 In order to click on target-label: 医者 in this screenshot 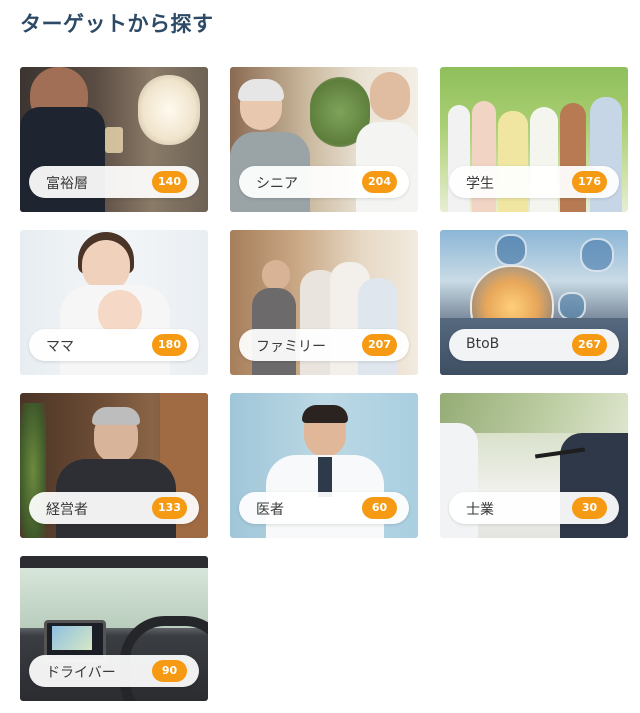, I will do `click(270, 510)`.